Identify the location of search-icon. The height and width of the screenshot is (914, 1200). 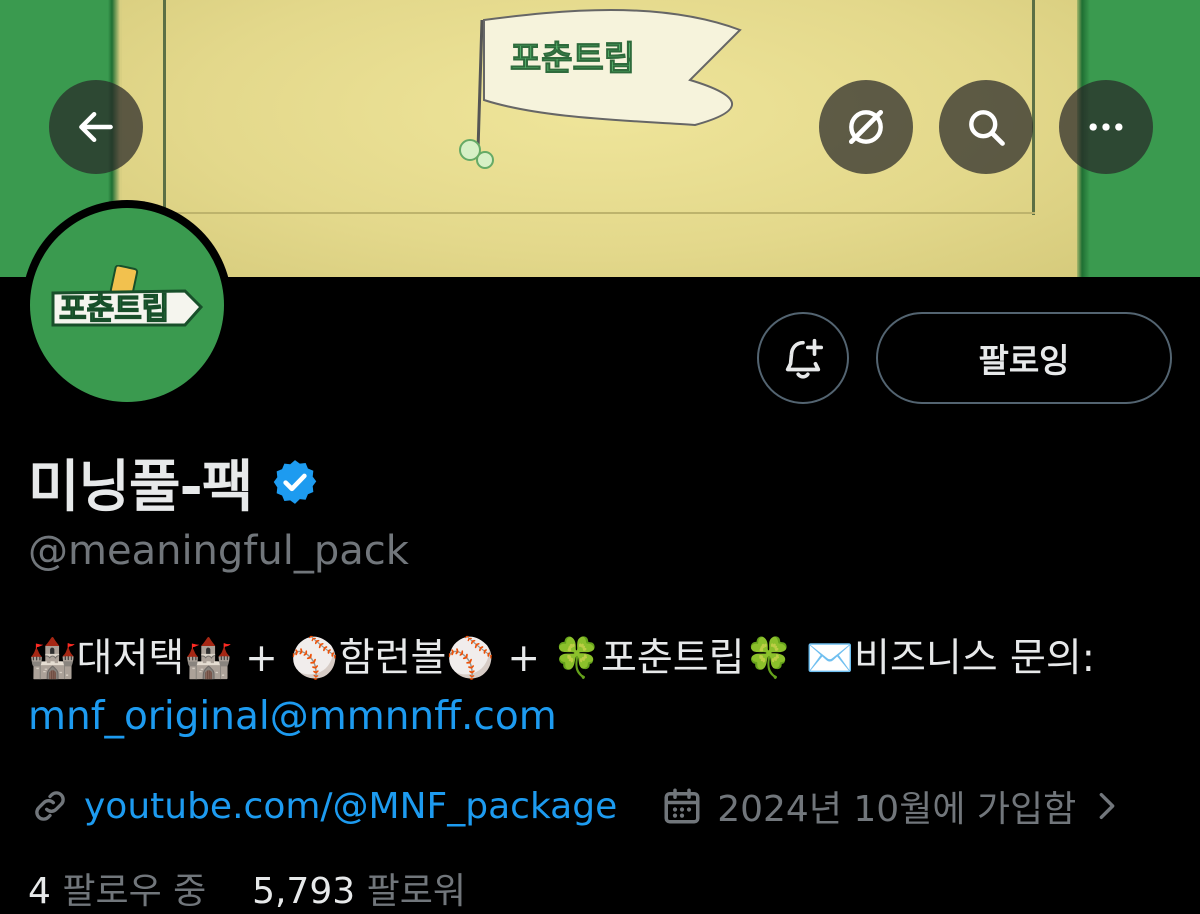
(987, 128).